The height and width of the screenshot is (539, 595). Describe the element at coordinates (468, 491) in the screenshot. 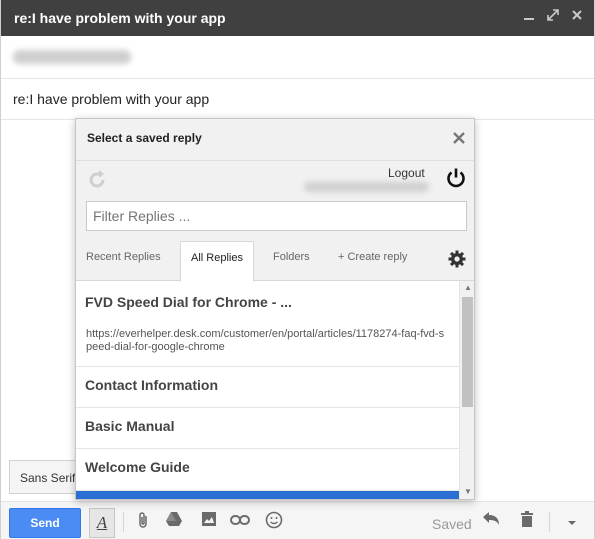

I see `scroll-down-icon: ▼` at that location.